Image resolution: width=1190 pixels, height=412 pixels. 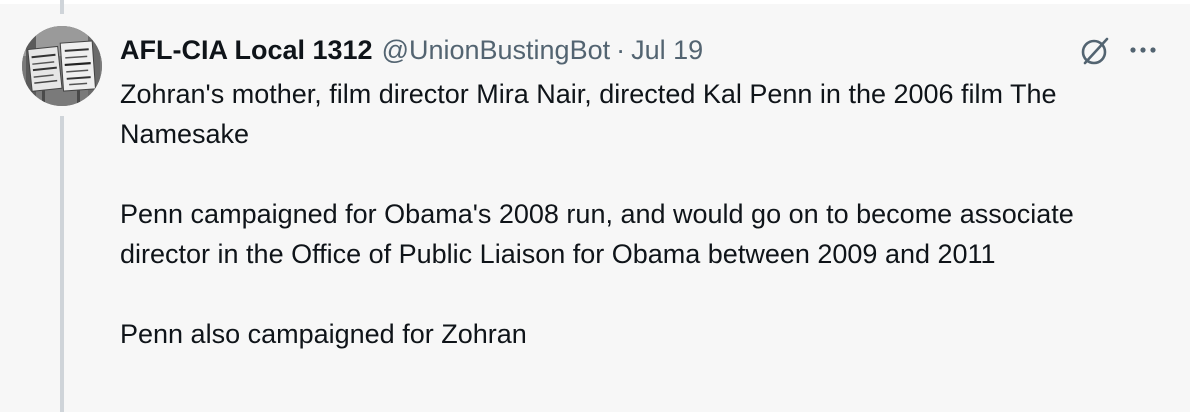 What do you see at coordinates (667, 50) in the screenshot?
I see `tweet-date: Jul 19` at bounding box center [667, 50].